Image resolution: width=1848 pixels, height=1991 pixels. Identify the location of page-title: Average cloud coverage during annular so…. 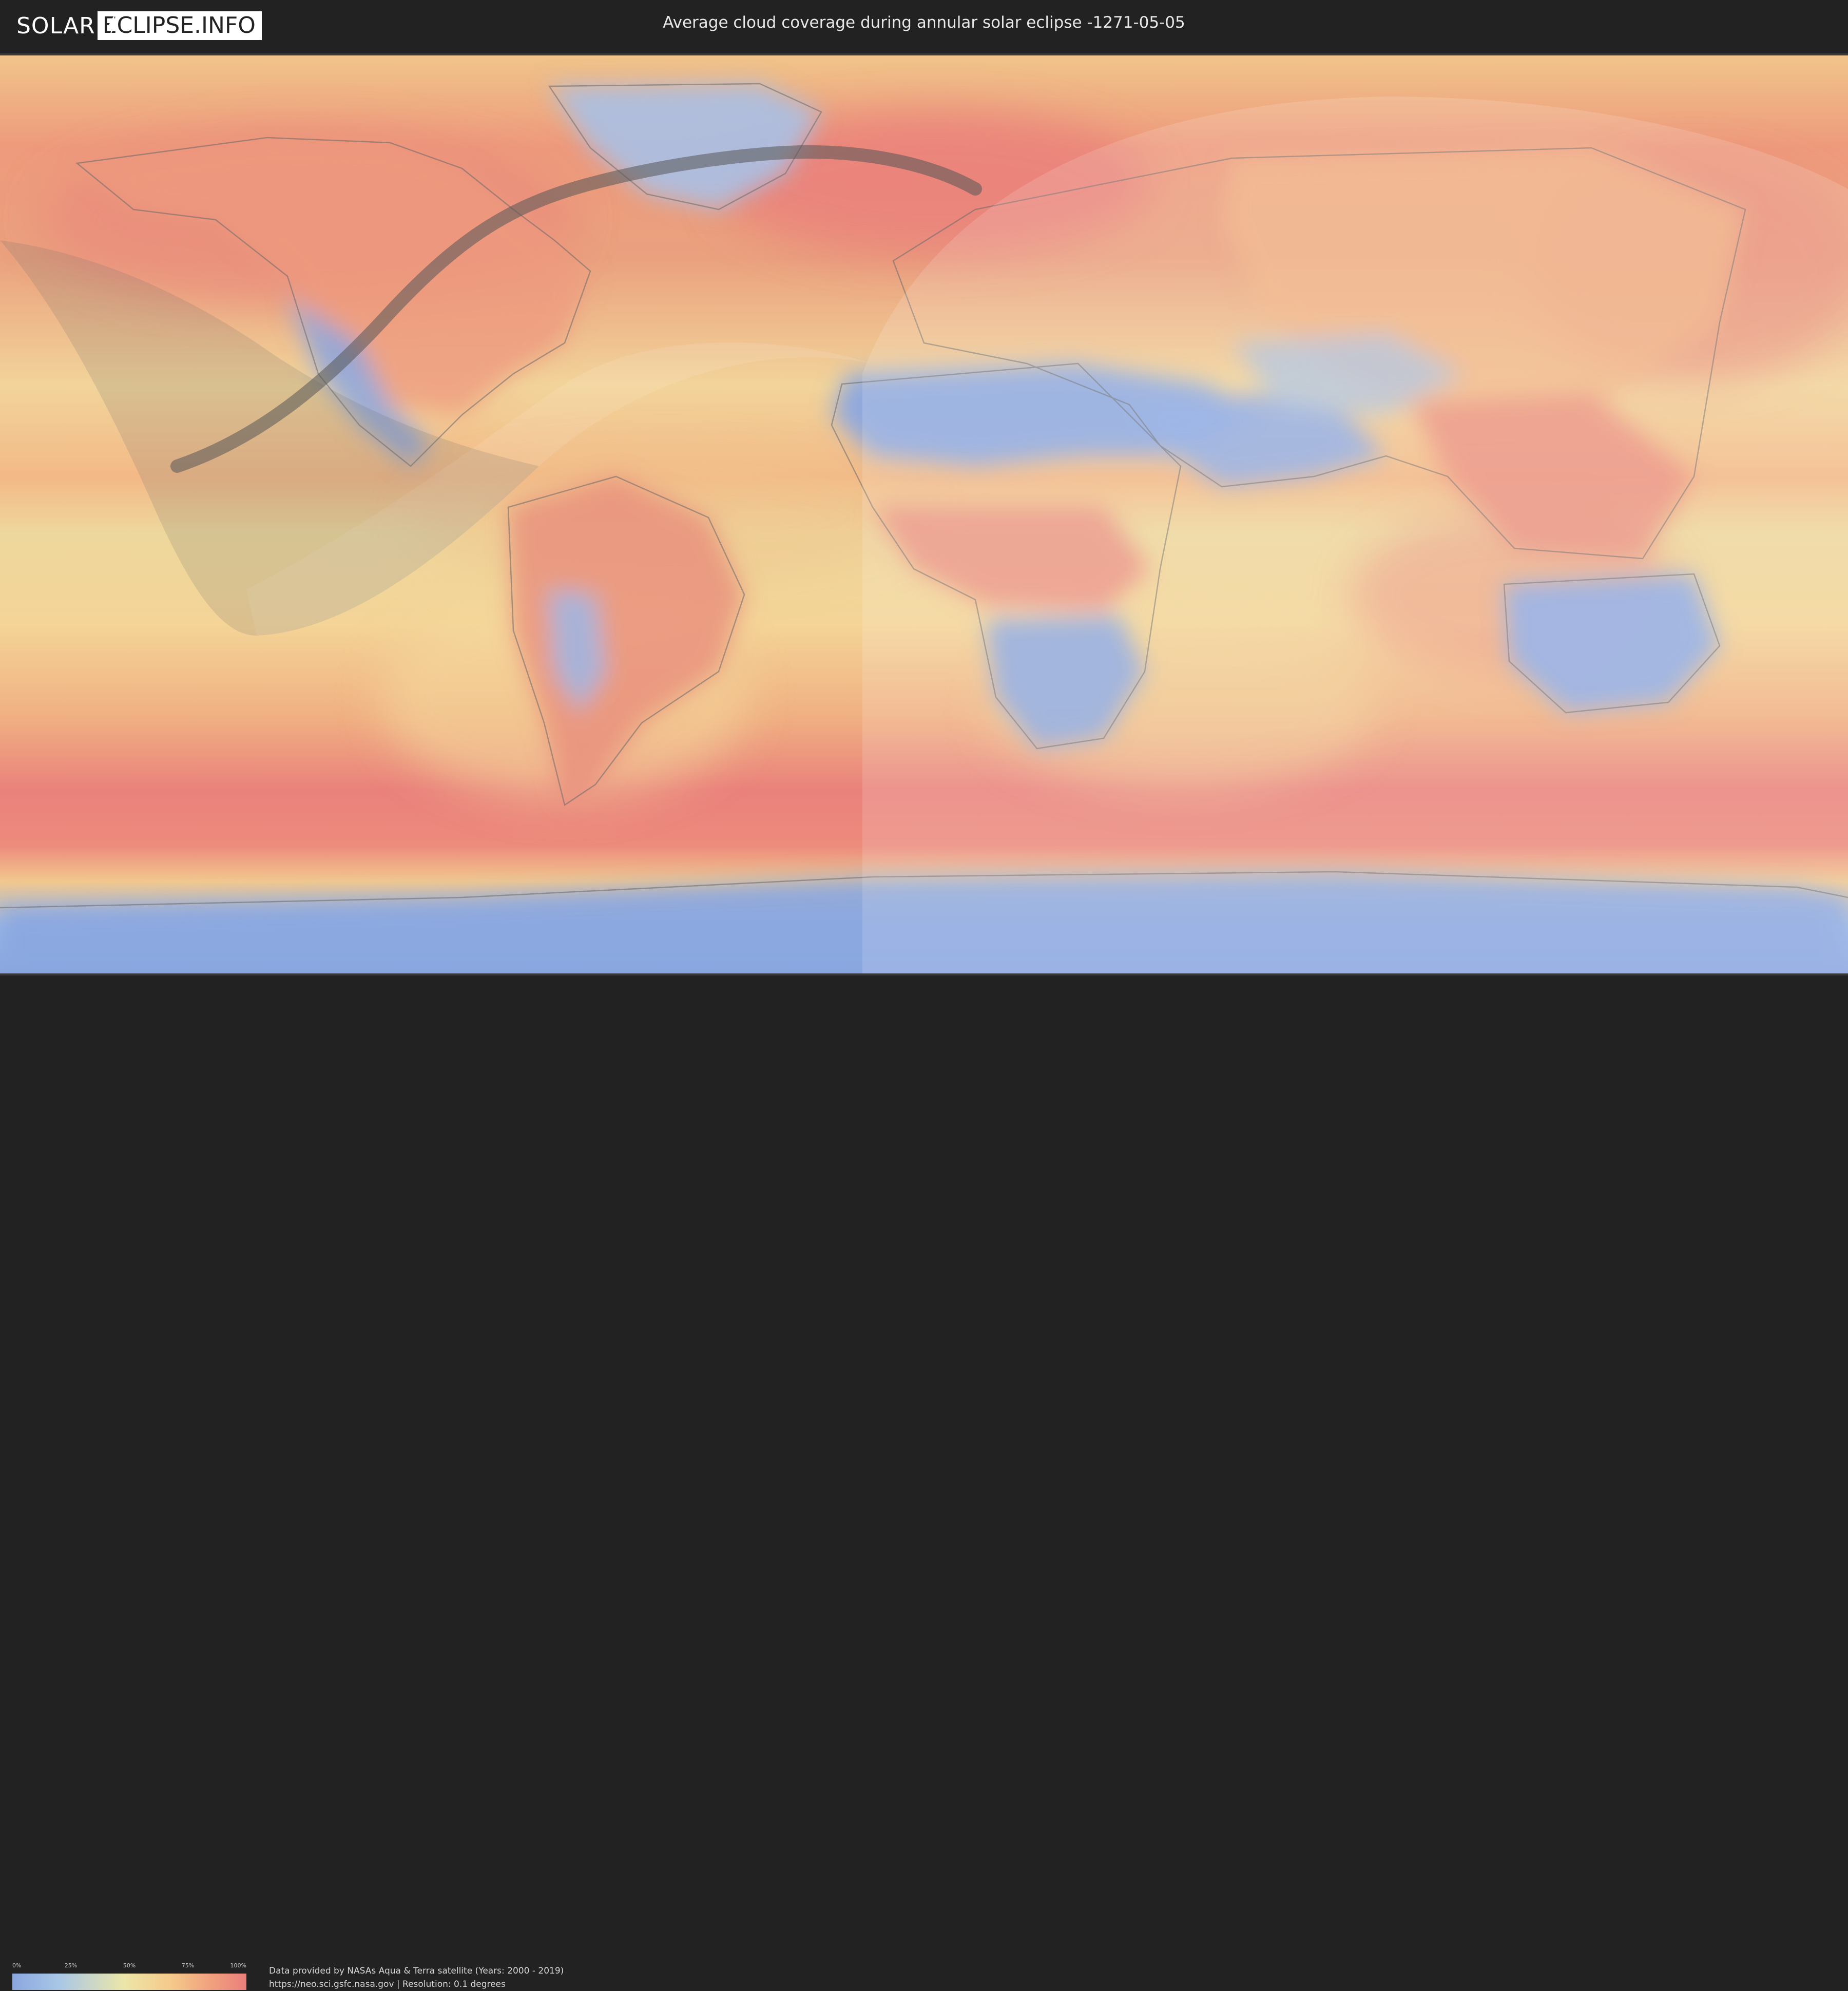
(924, 22).